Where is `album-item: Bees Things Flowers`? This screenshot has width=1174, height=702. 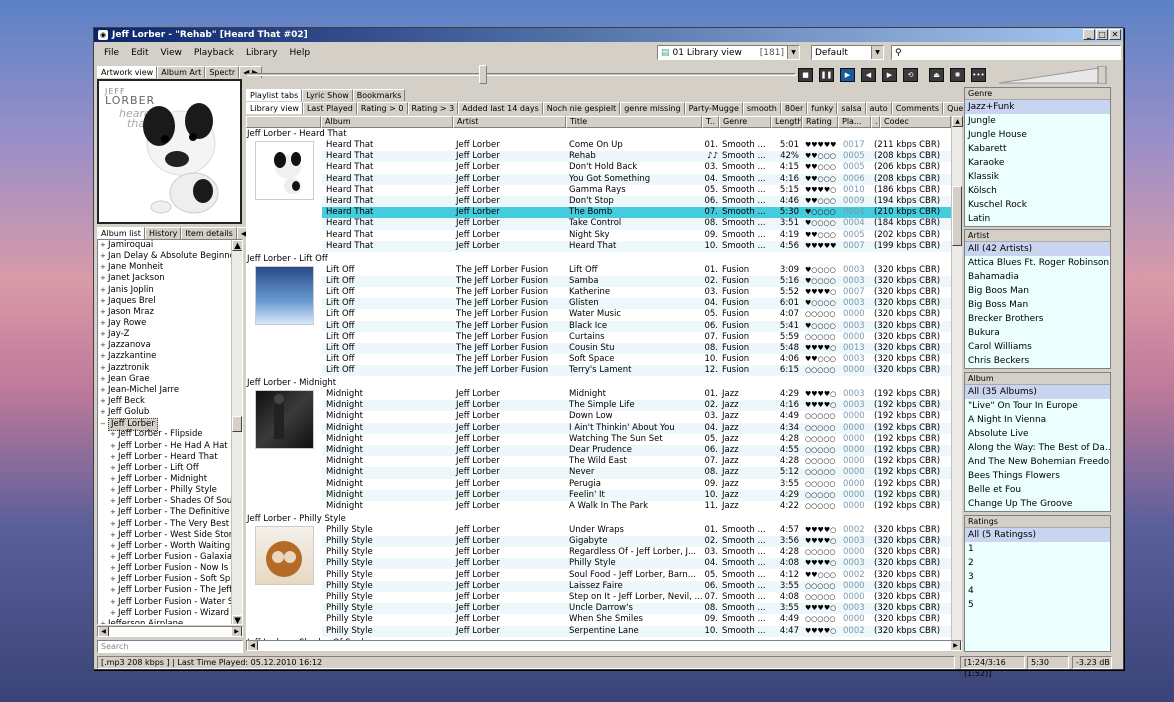 album-item: Bees Things Flowers is located at coordinates (1037, 476).